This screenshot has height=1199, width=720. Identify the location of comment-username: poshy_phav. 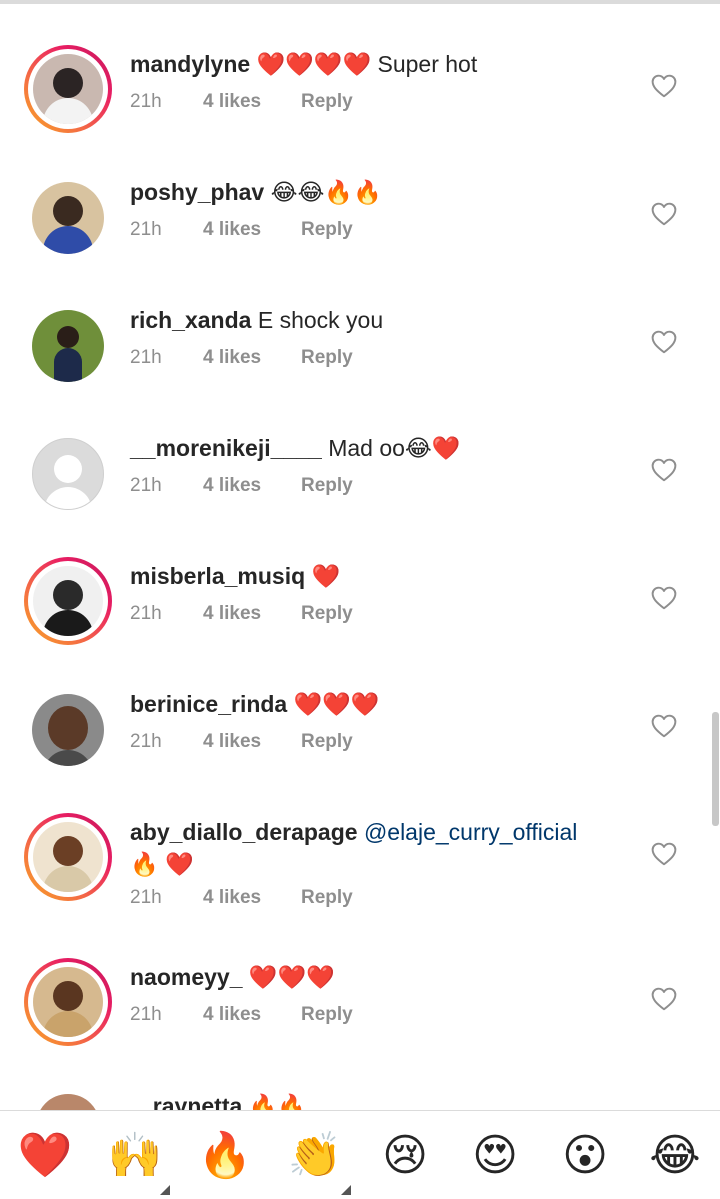
(197, 192).